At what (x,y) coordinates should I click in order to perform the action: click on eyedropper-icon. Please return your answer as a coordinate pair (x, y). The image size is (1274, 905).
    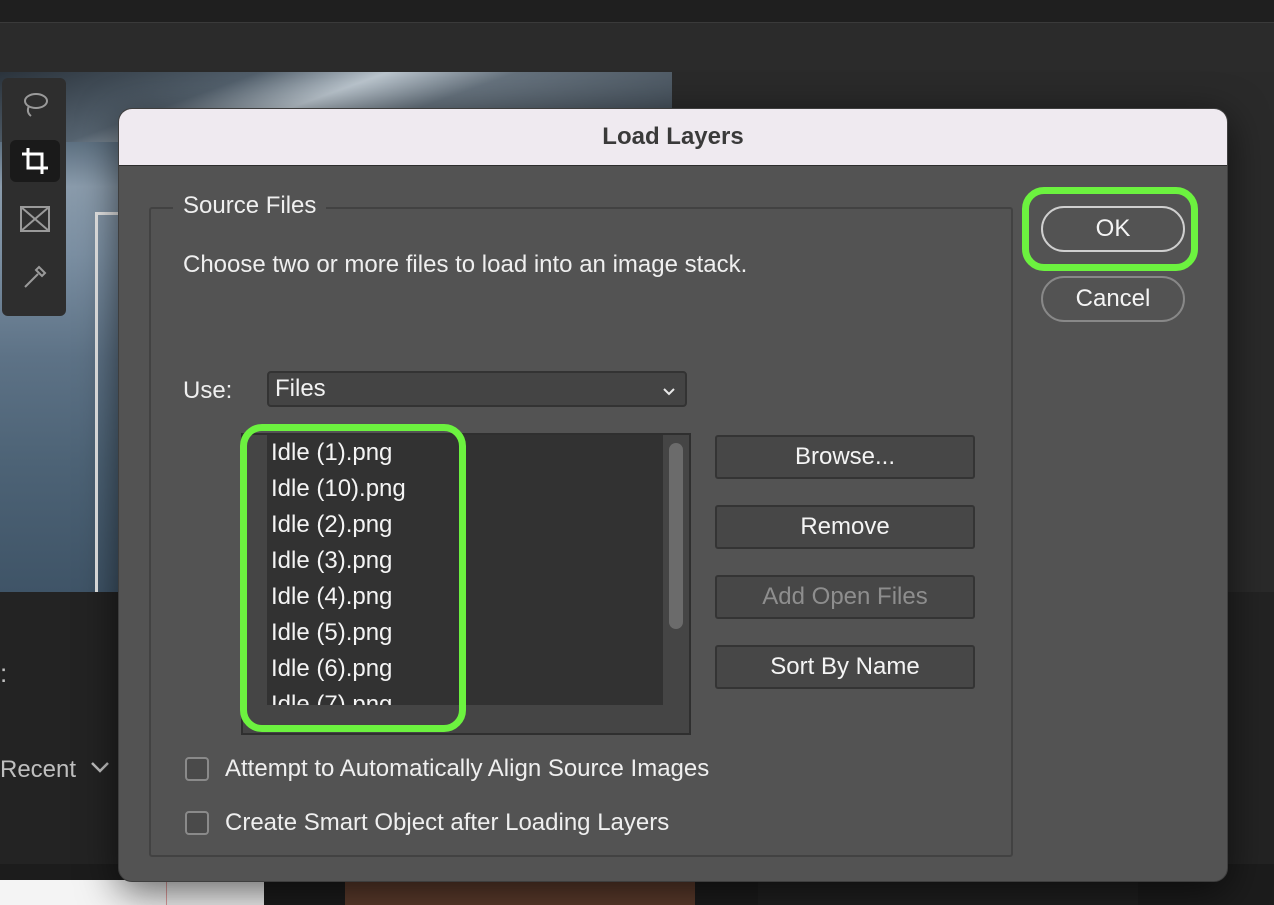
    Looking at the image, I should click on (35, 276).